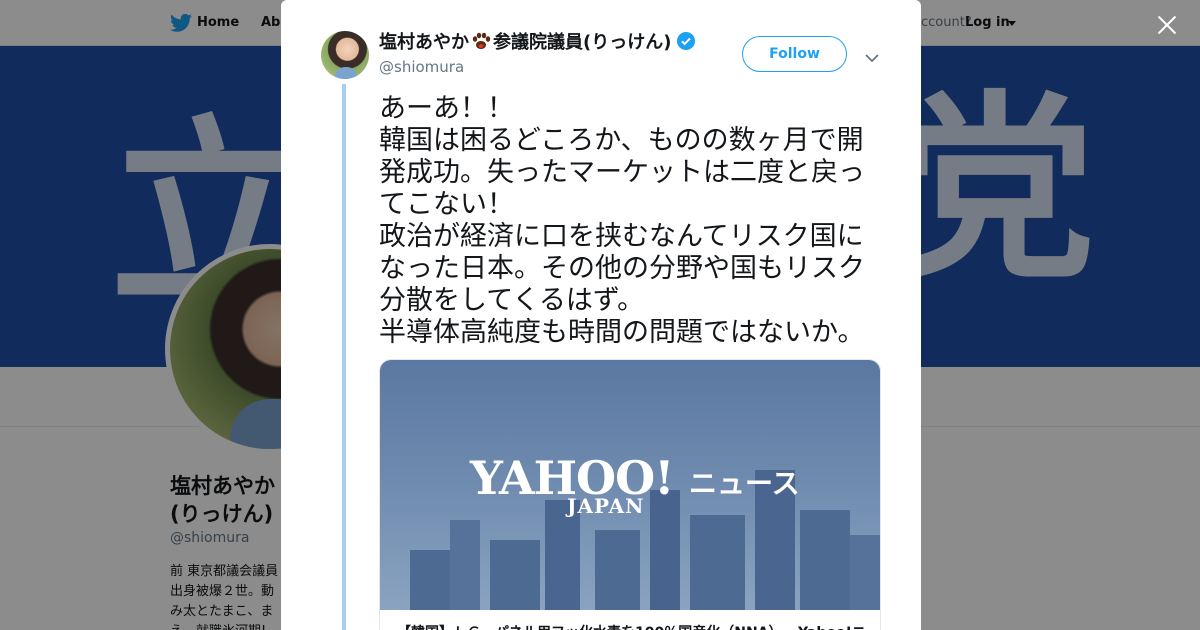  Describe the element at coordinates (794, 54) in the screenshot. I see `follow-button: Follow` at that location.